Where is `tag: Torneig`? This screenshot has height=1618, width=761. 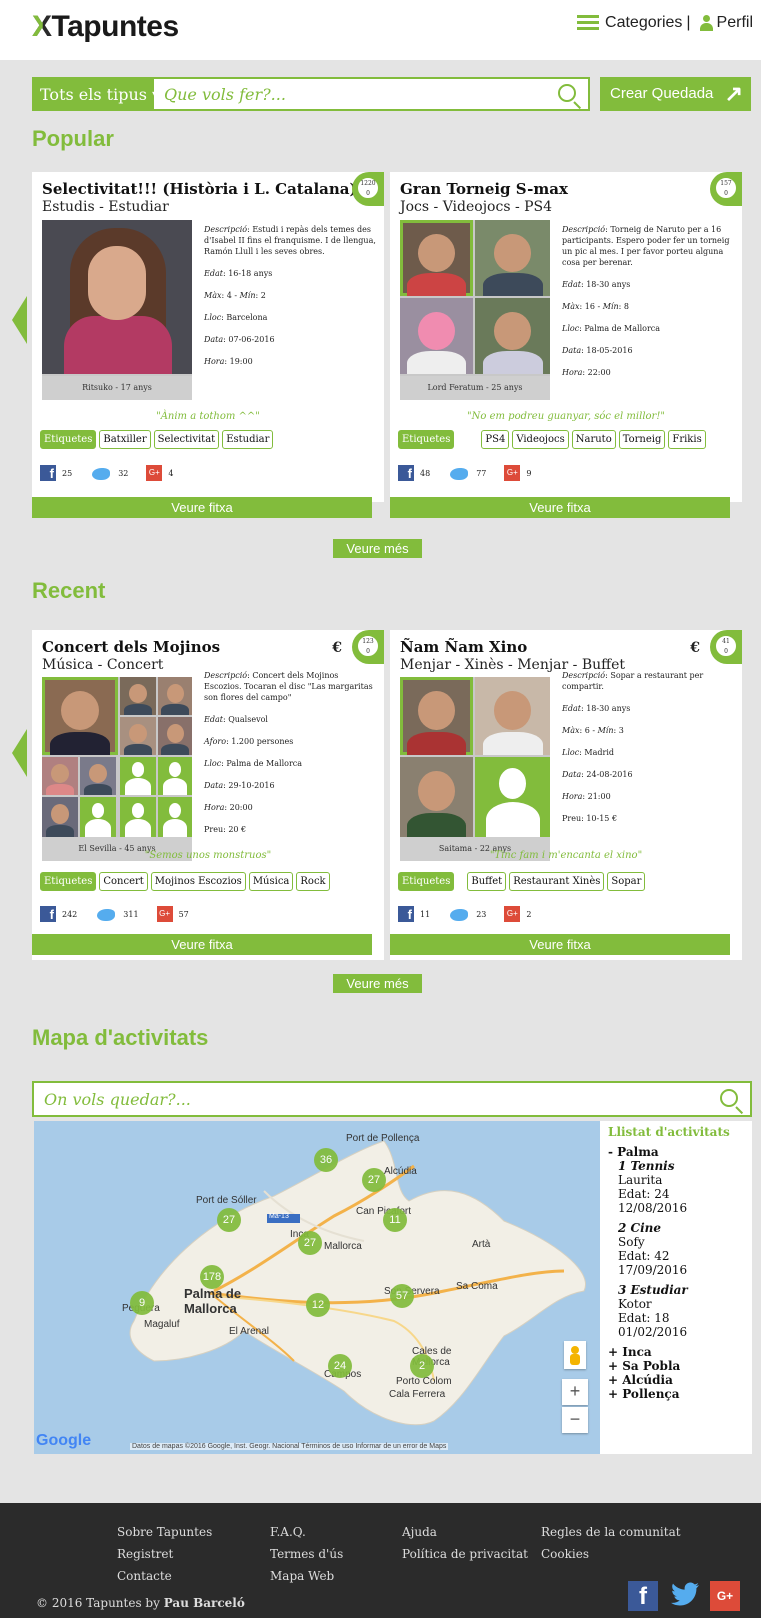
tag: Torneig is located at coordinates (642, 439).